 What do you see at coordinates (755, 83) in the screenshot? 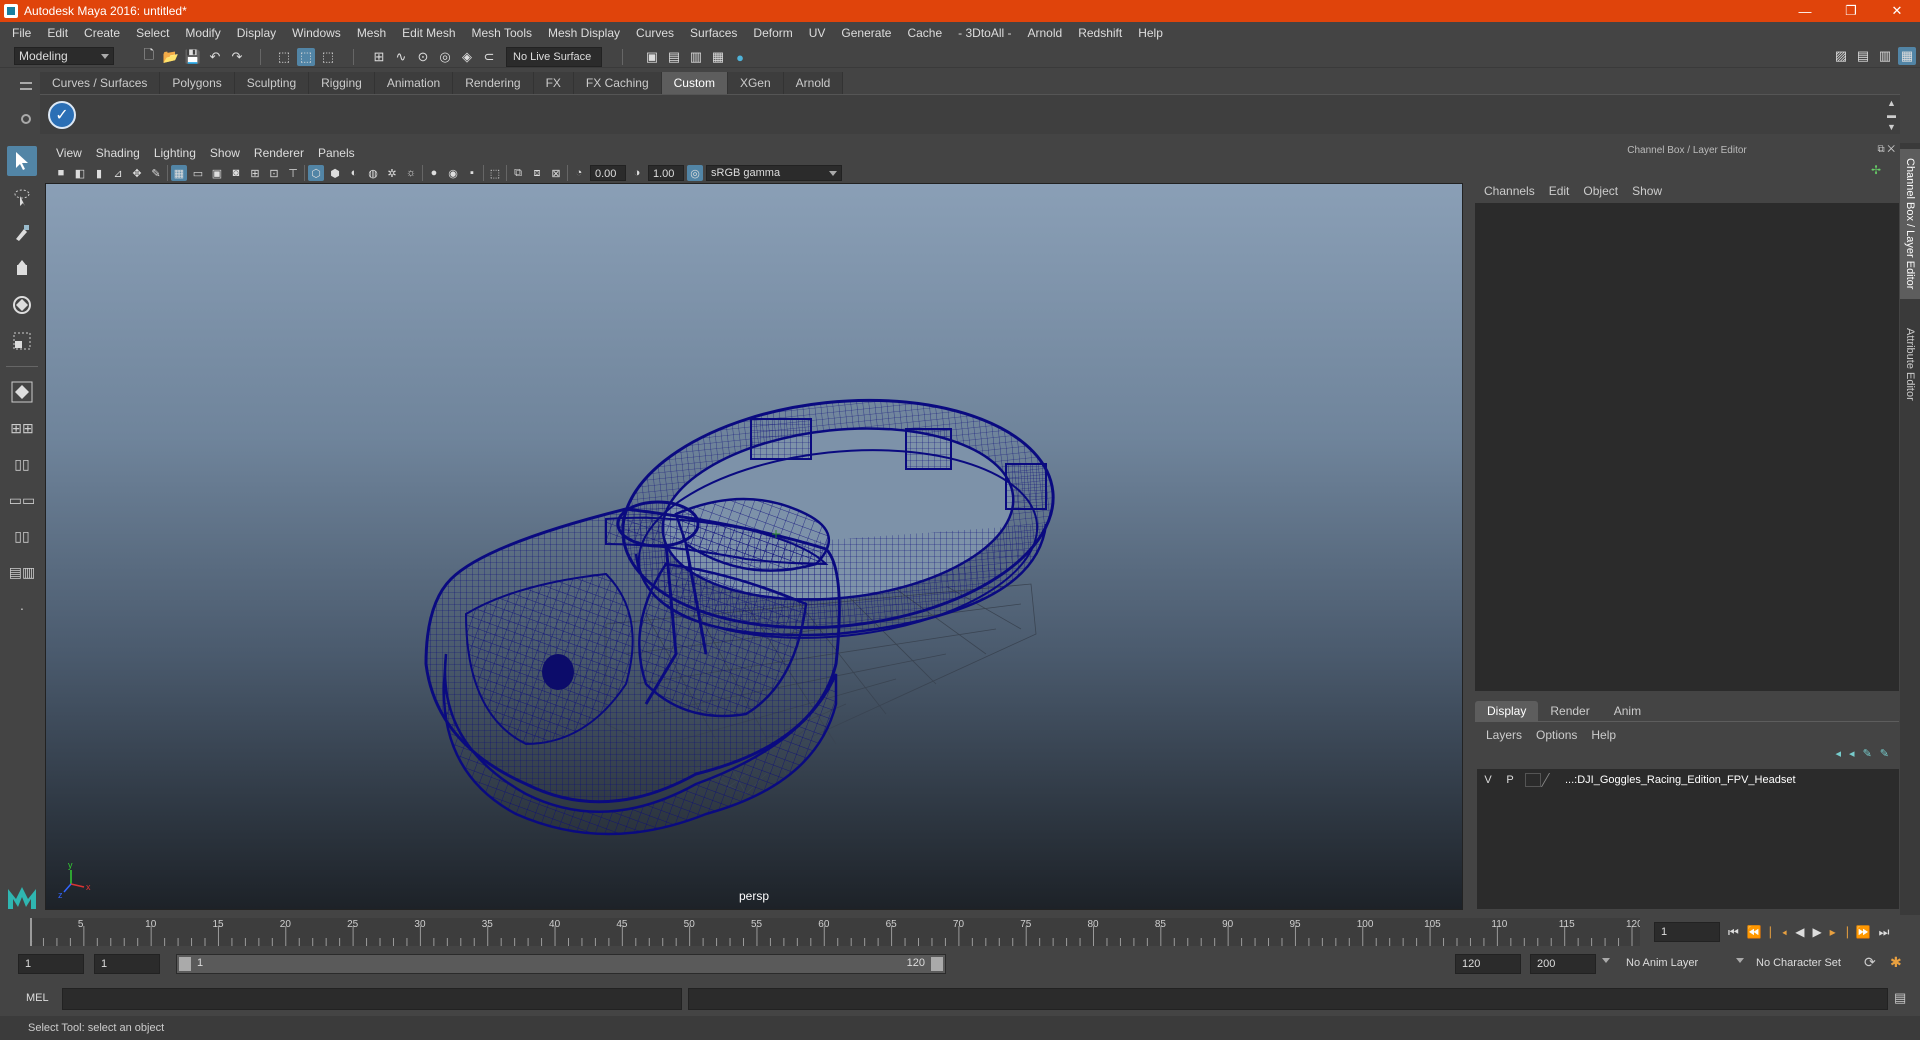
I see `tab-xgen: XGen` at bounding box center [755, 83].